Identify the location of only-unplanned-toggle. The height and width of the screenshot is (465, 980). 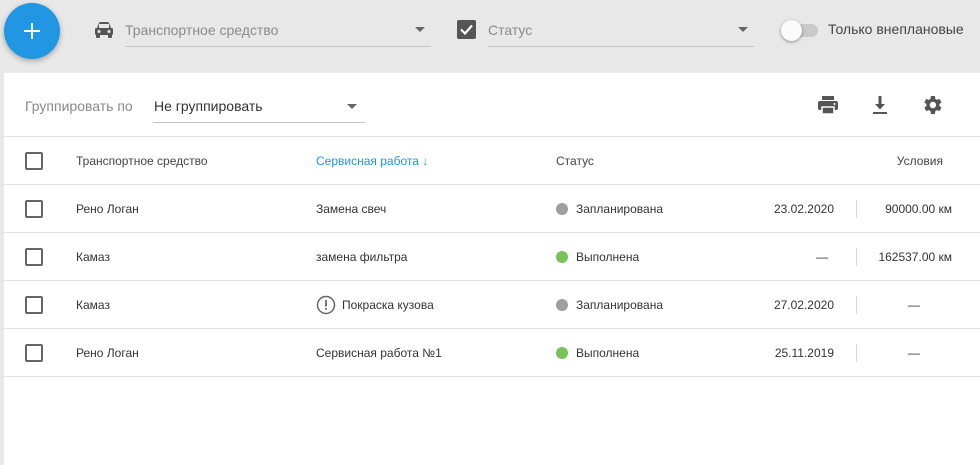
(800, 30).